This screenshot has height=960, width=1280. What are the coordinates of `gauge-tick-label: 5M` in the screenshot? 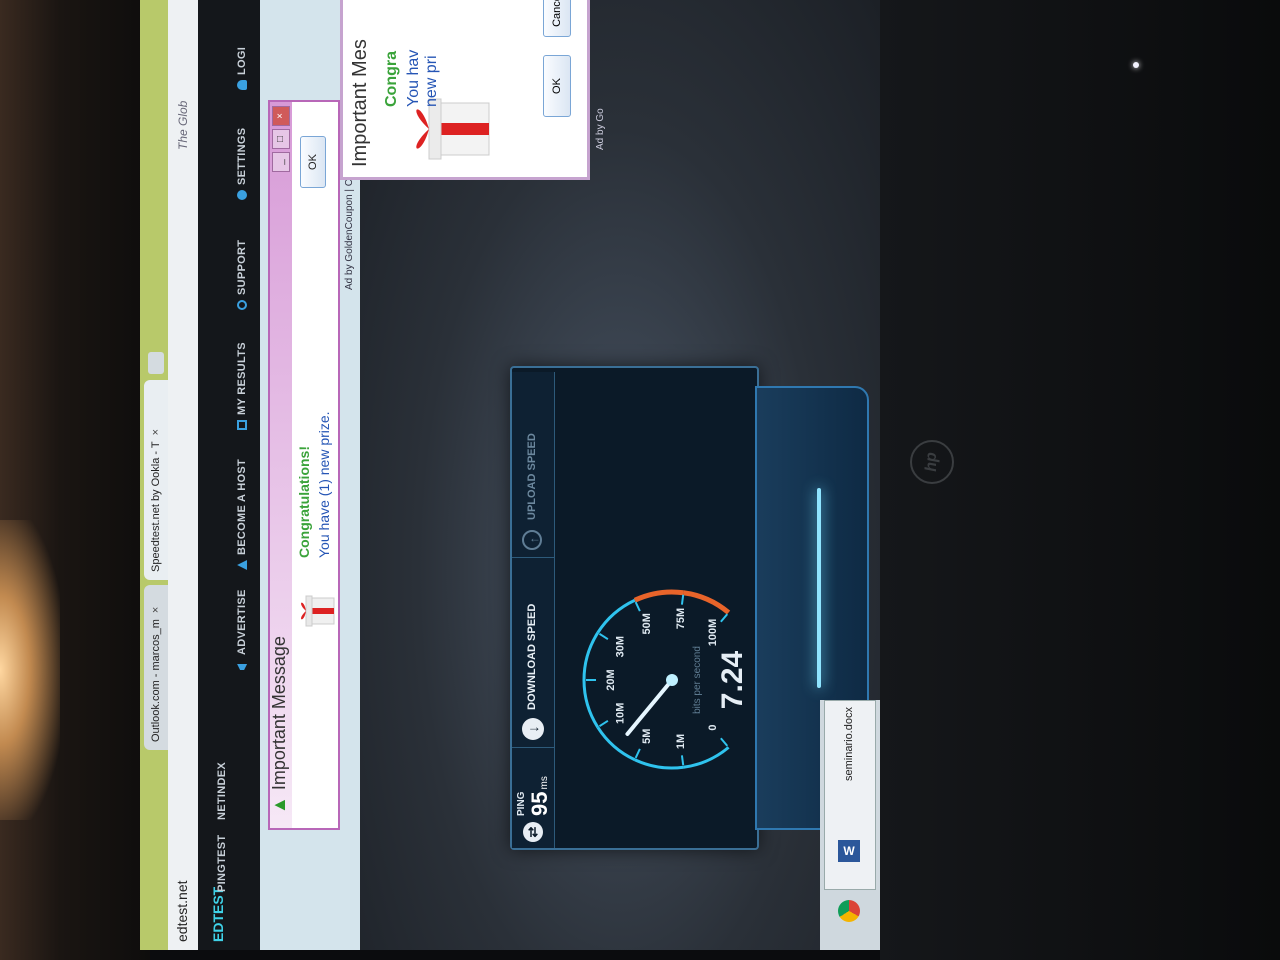 It's located at (647, 736).